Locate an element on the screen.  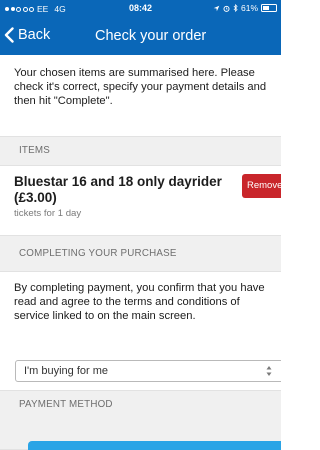
status-bar: EE 4G 08:42 61% is located at coordinates (140, 9).